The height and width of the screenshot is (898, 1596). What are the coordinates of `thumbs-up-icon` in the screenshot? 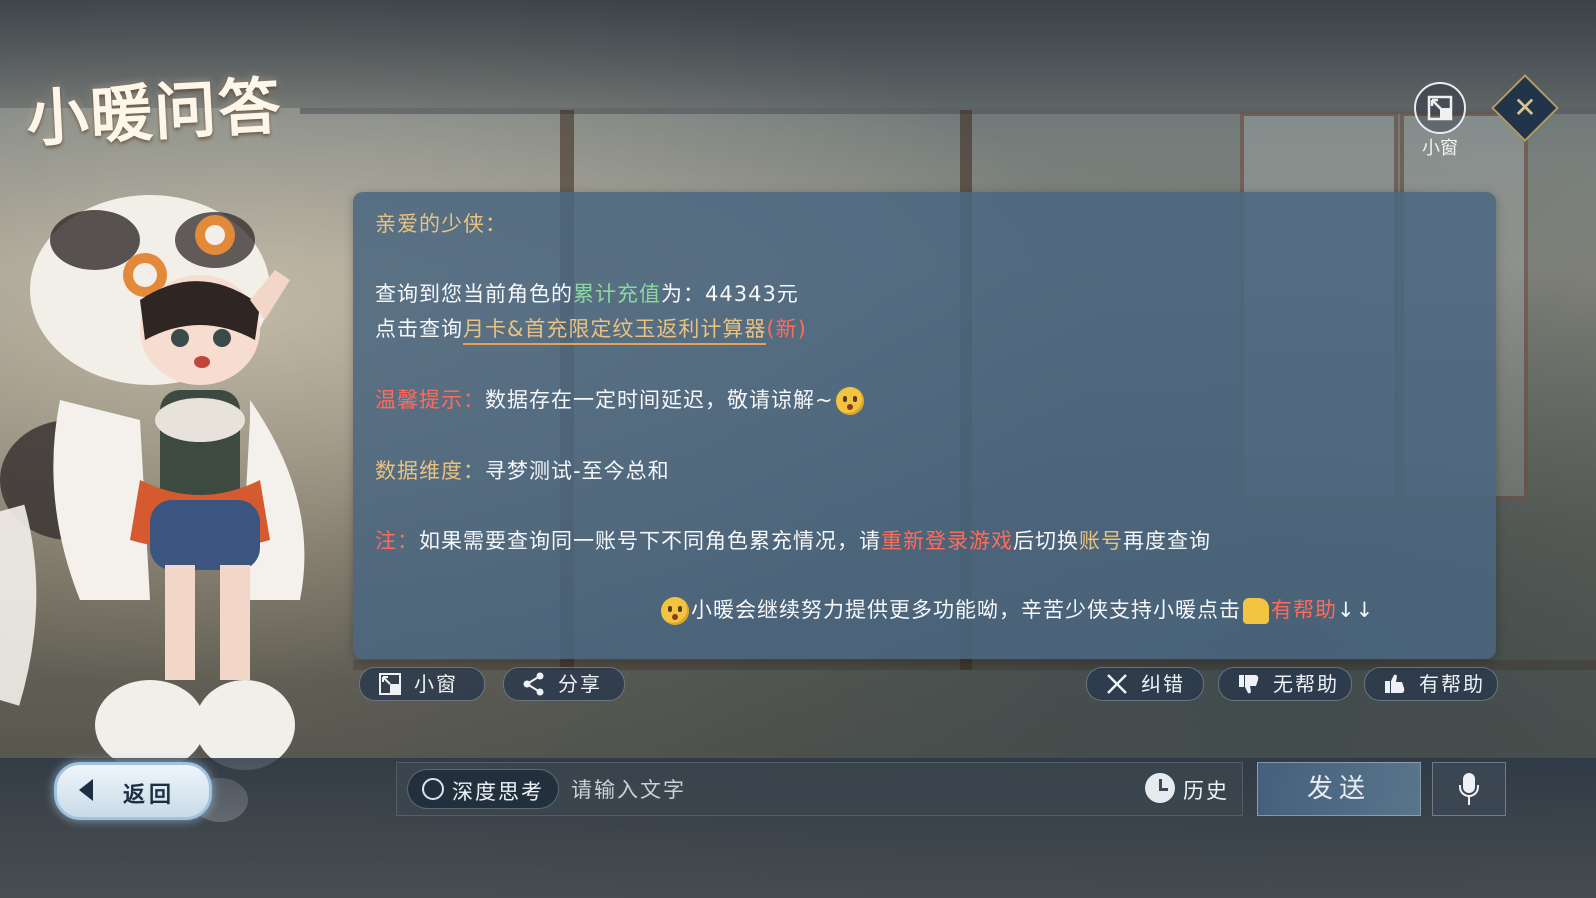 It's located at (1395, 683).